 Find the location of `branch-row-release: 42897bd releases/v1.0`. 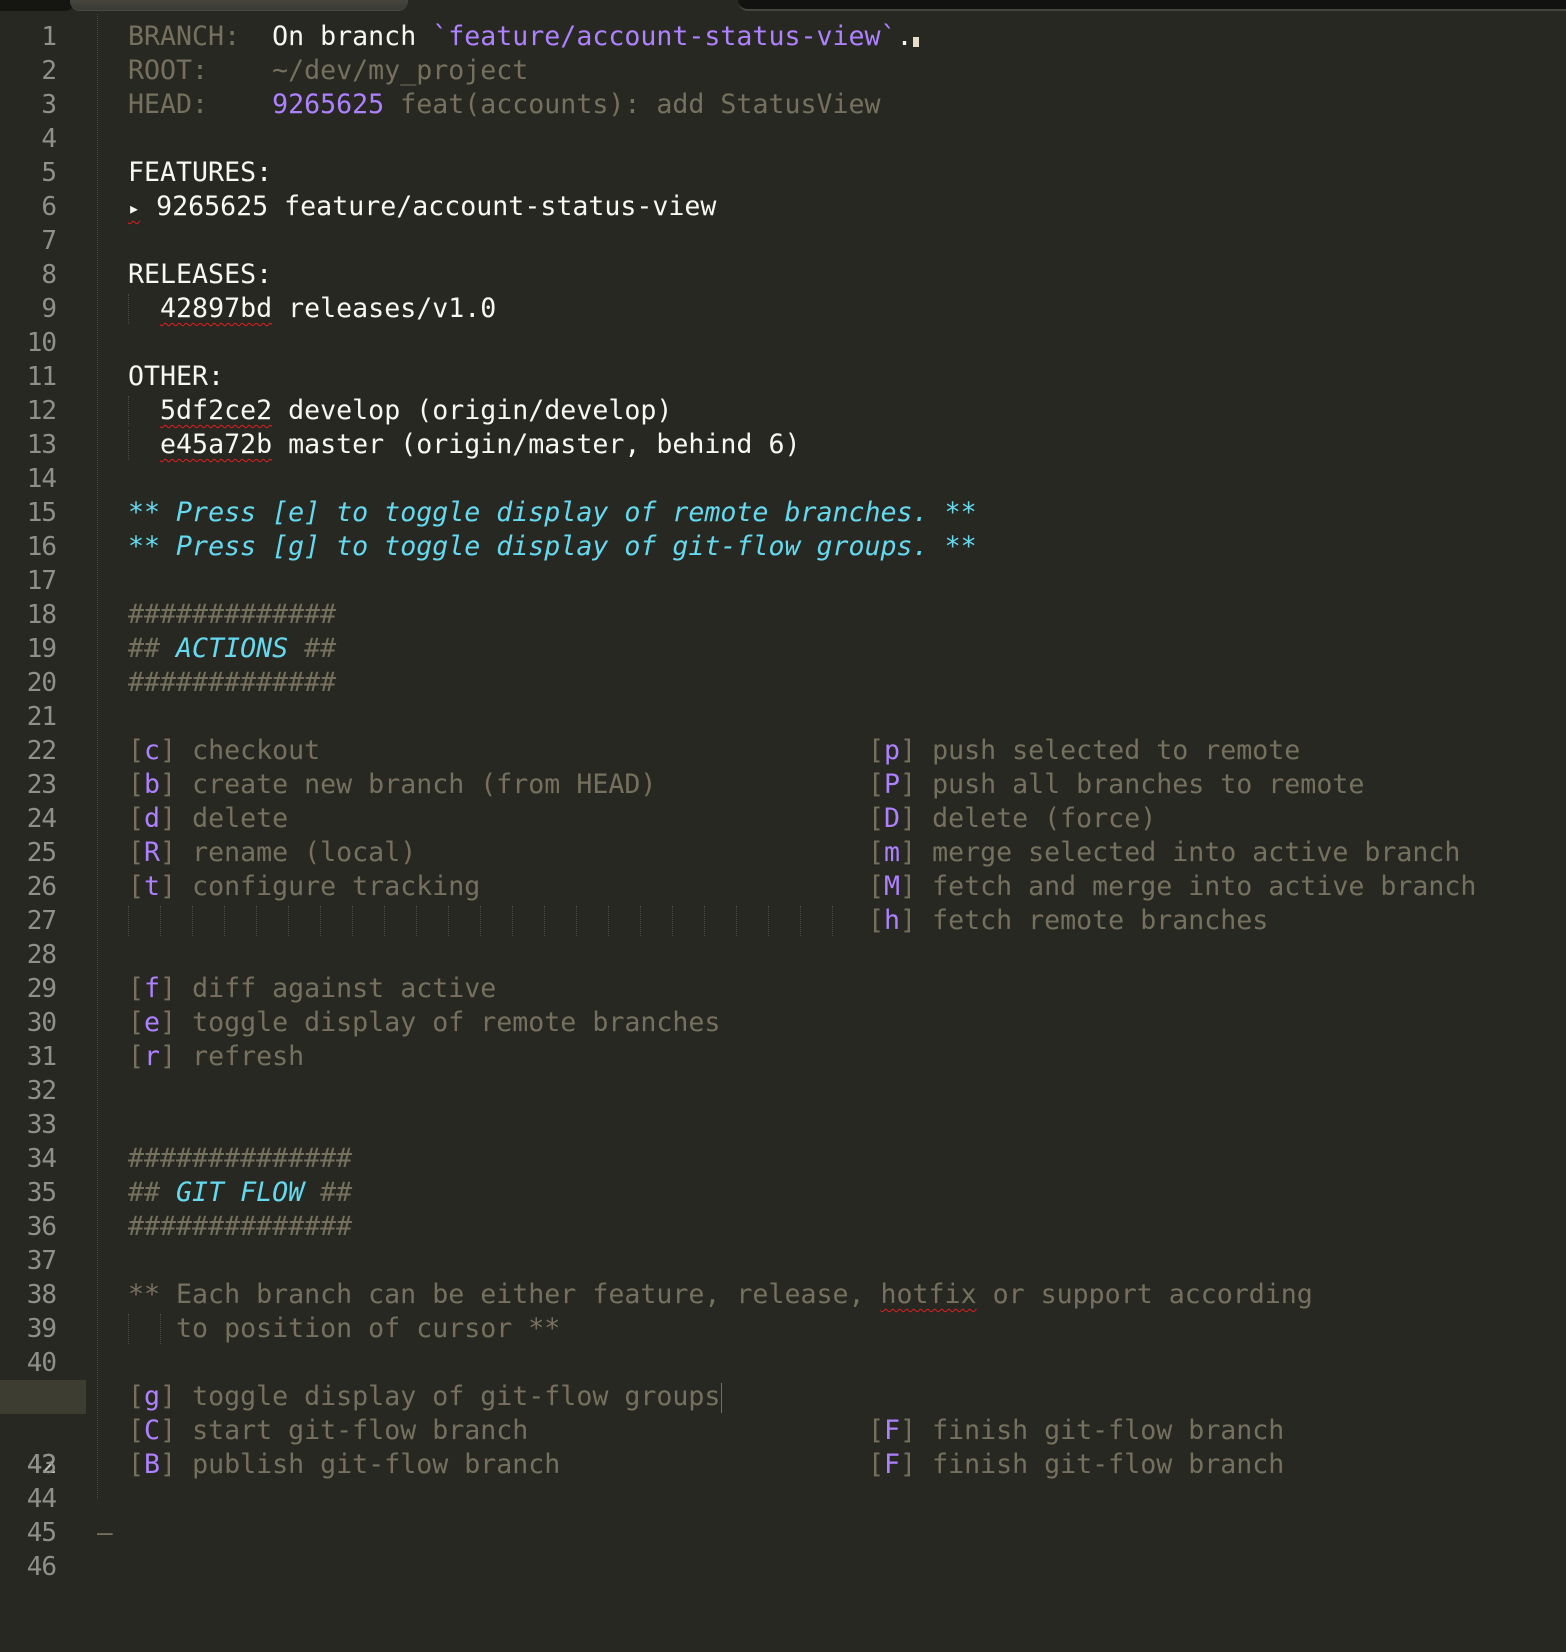

branch-row-release: 42897bd releases/v1.0 is located at coordinates (312, 309).